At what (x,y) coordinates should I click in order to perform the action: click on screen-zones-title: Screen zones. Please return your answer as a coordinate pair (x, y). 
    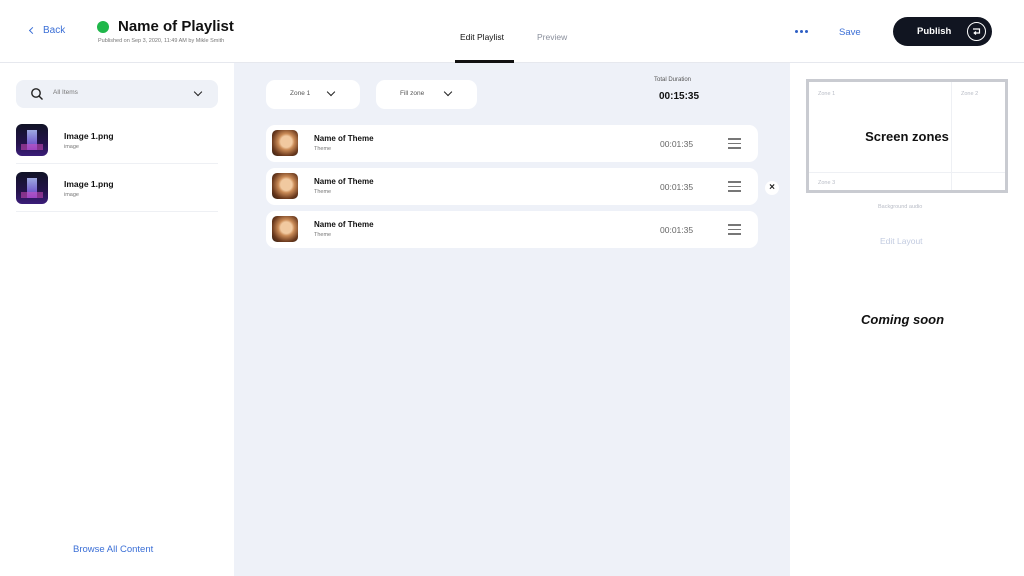
    Looking at the image, I should click on (907, 136).